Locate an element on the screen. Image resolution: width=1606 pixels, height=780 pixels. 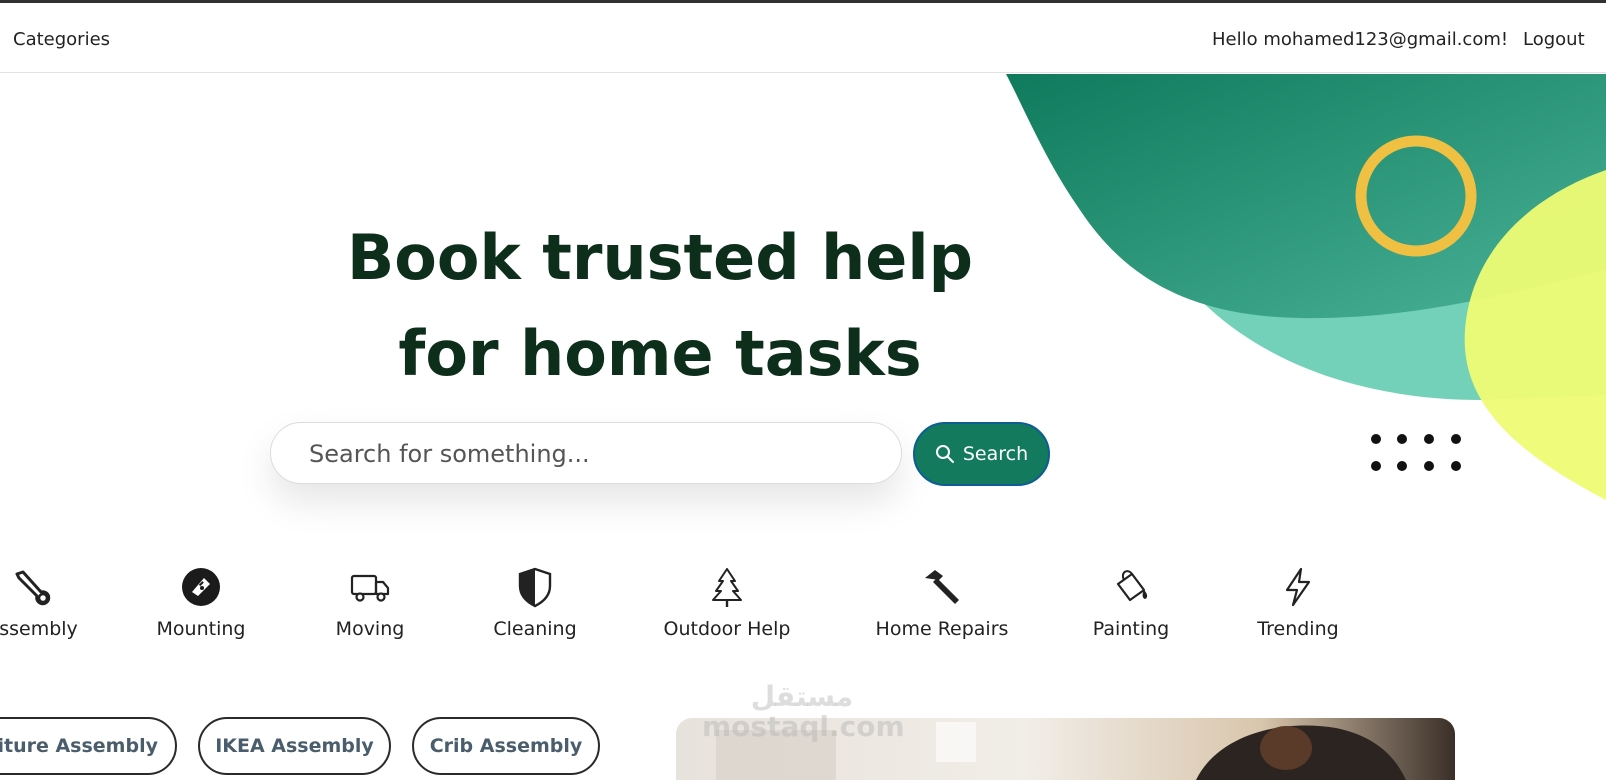
category-outdoor-help: Outdoor Help is located at coordinates (727, 603).